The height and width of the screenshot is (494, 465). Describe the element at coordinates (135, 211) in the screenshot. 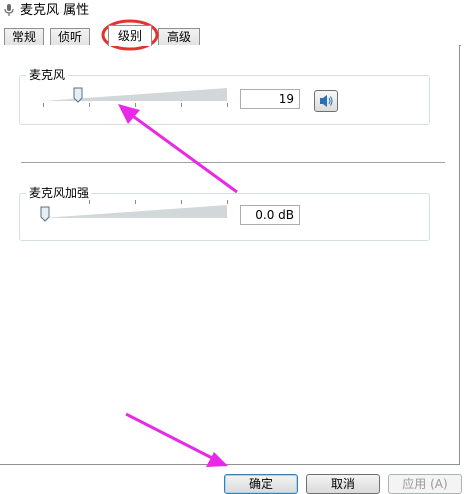

I see `microphone-boost-track` at that location.